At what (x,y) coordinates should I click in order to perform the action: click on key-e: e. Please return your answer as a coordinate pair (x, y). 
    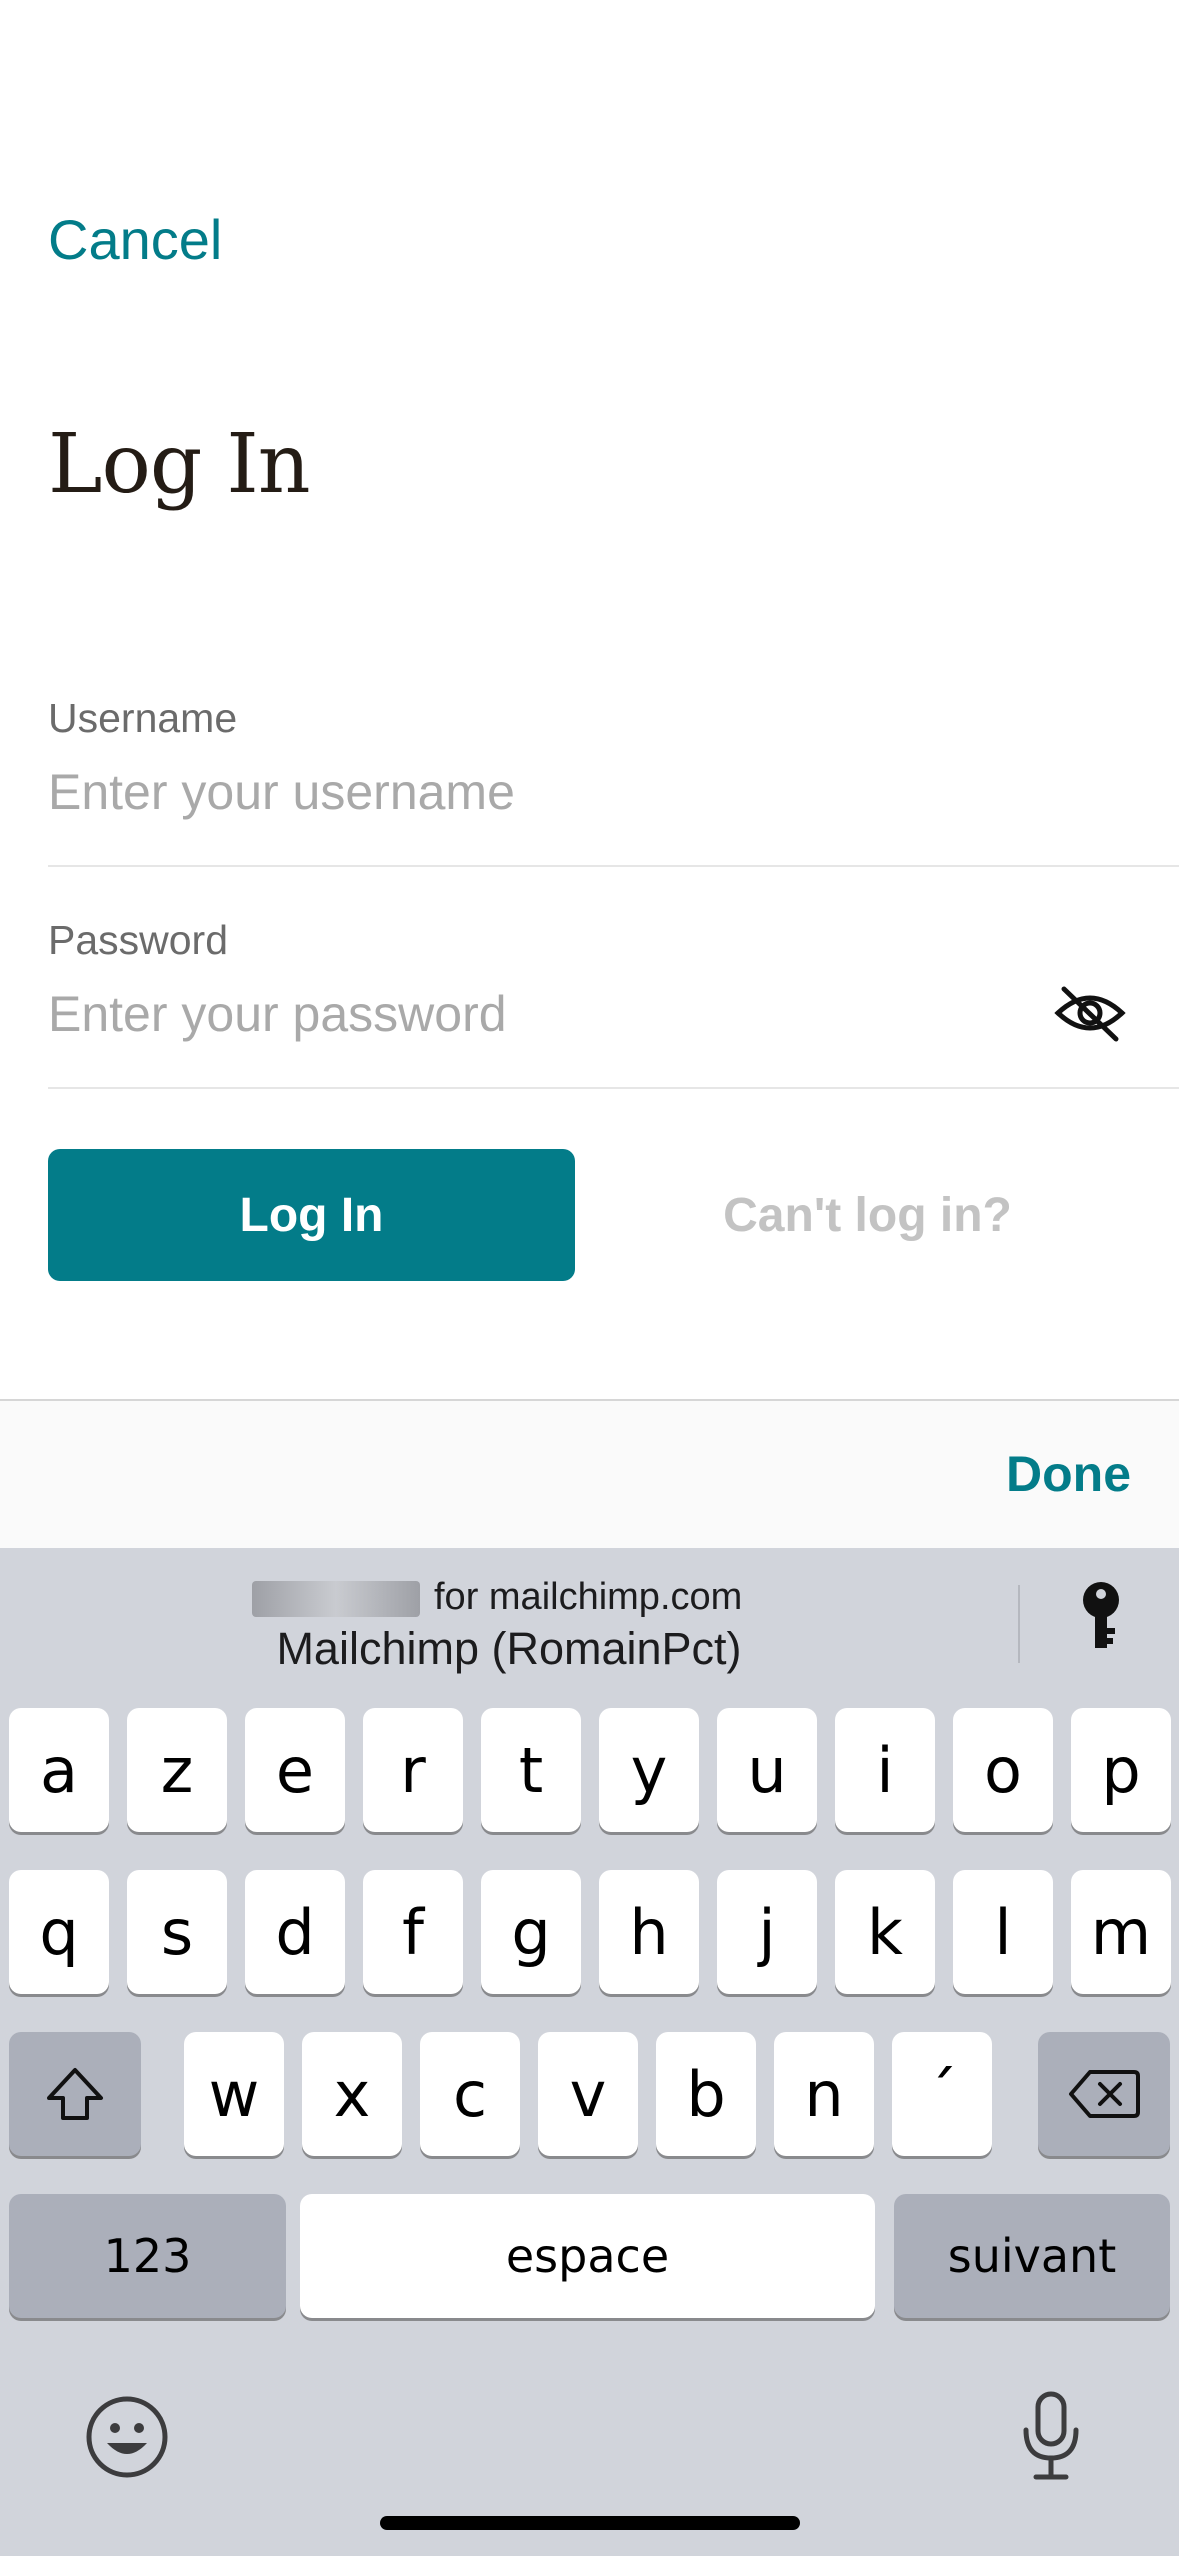
    Looking at the image, I should click on (295, 1770).